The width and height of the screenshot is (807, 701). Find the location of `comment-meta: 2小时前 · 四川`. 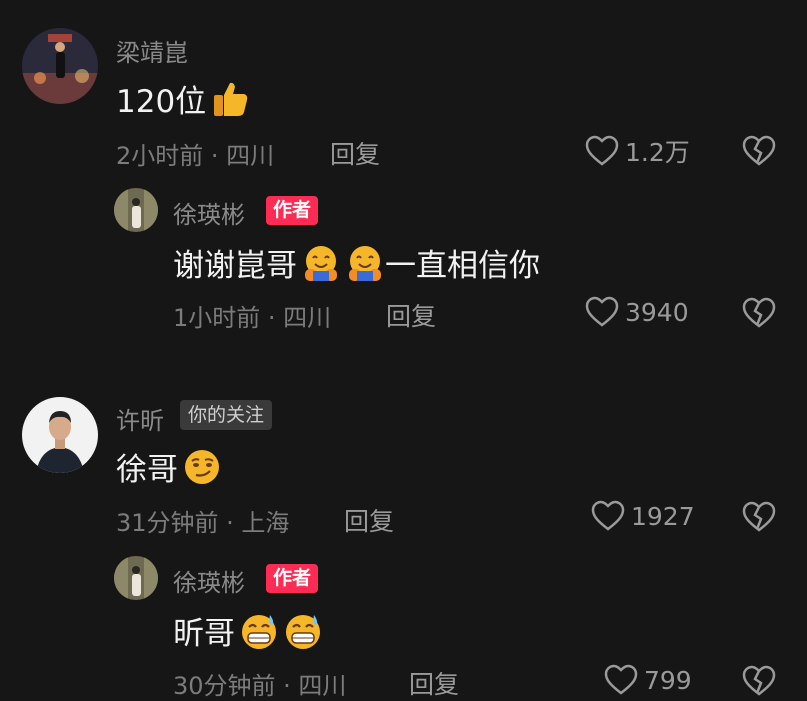

comment-meta: 2小时前 · 四川 is located at coordinates (195, 156).